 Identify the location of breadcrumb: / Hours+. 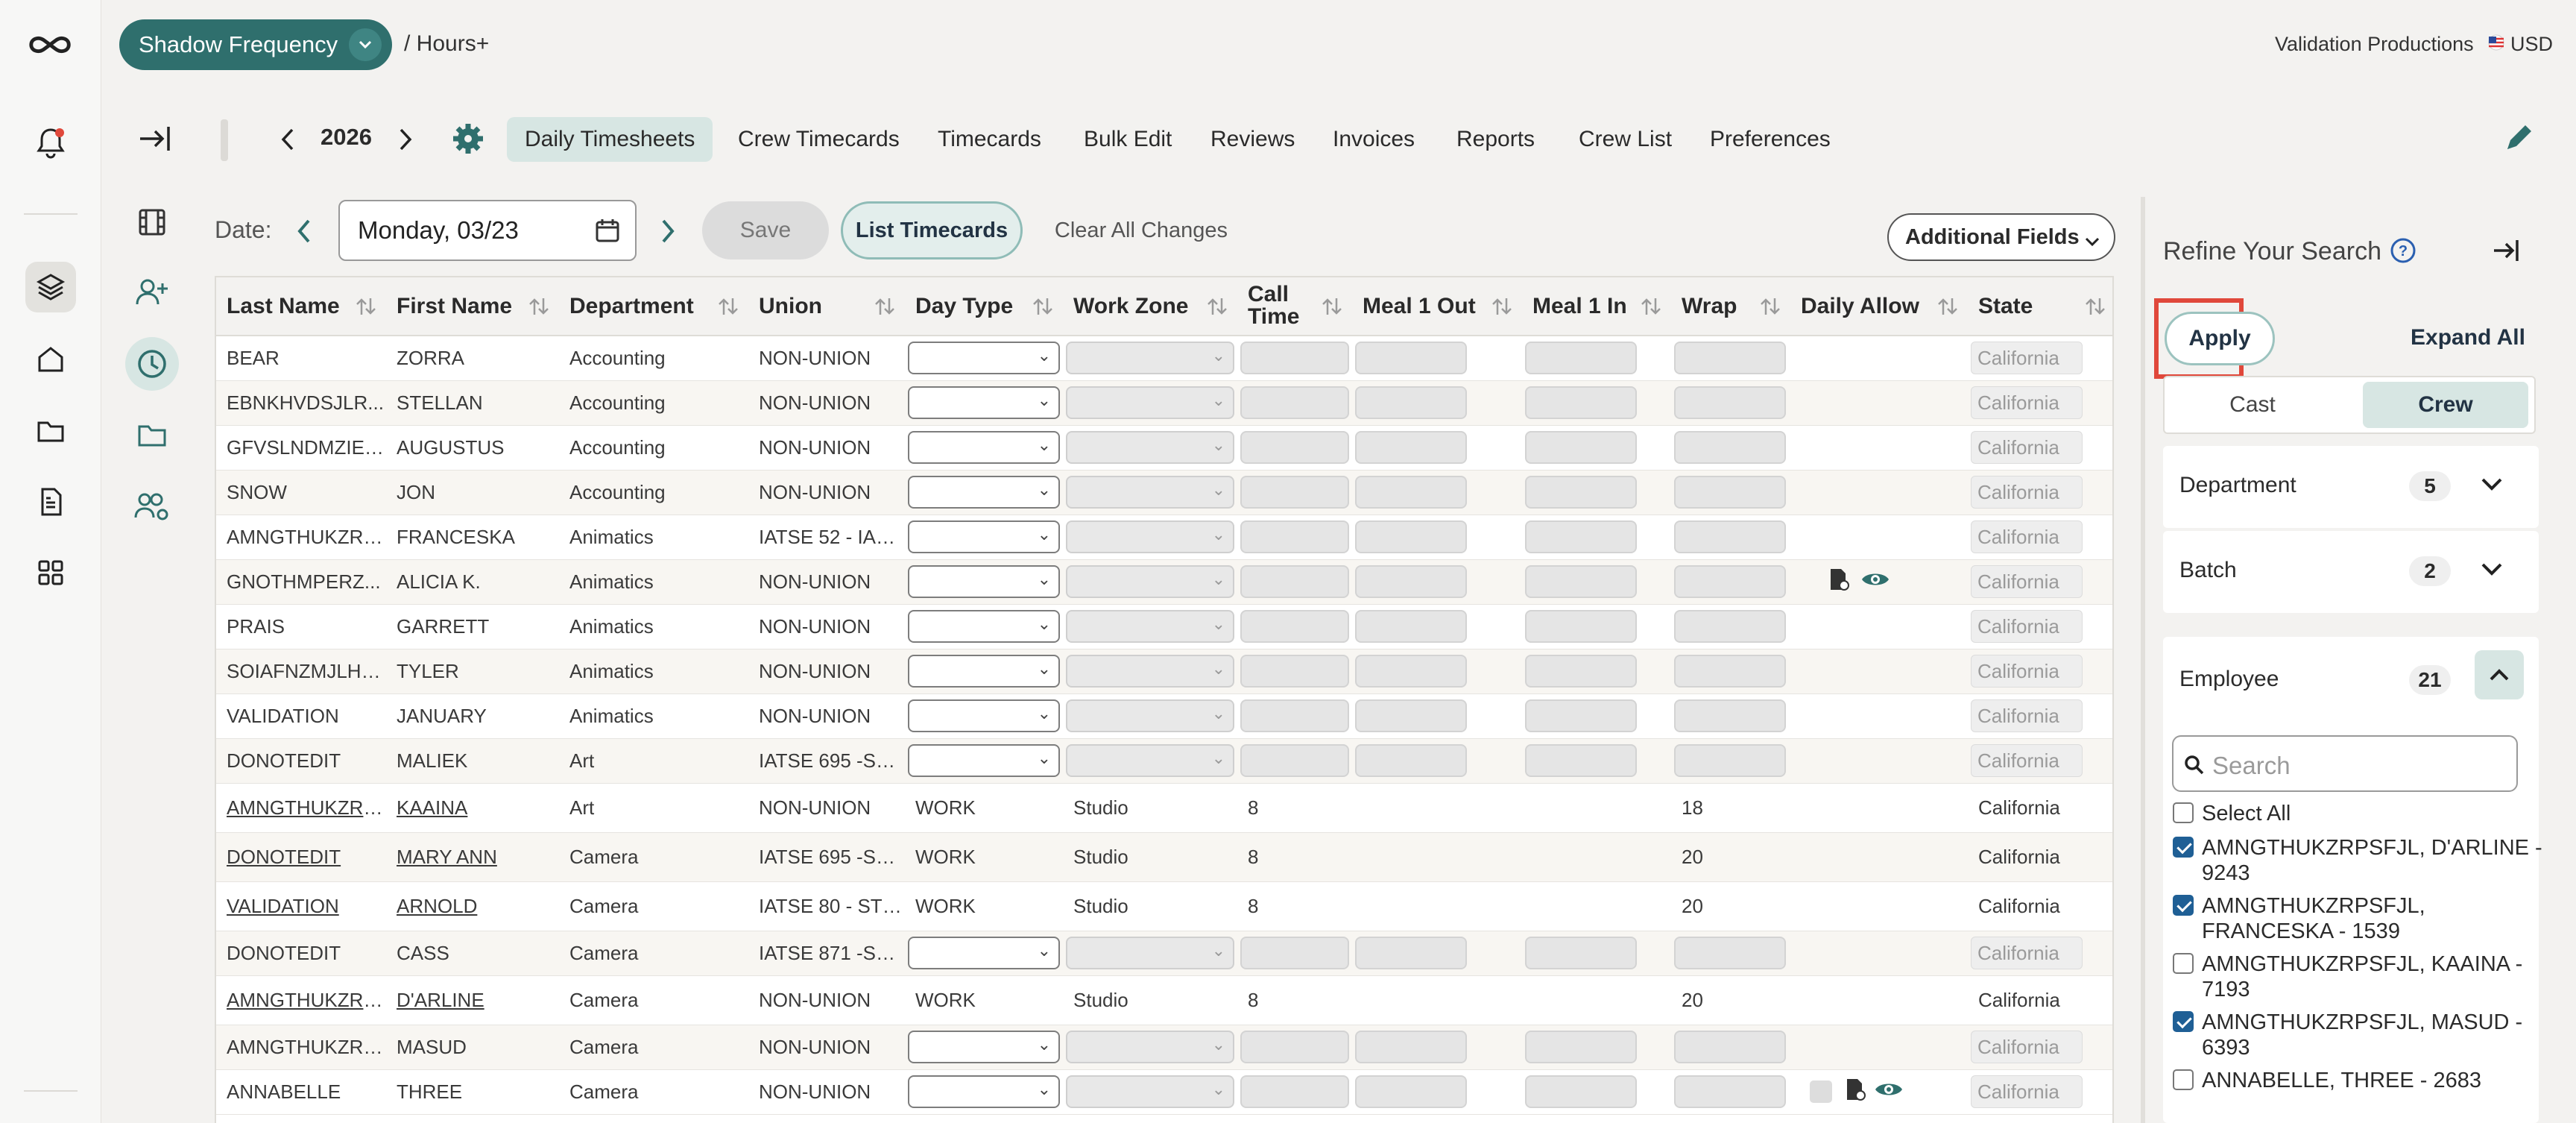
(446, 44).